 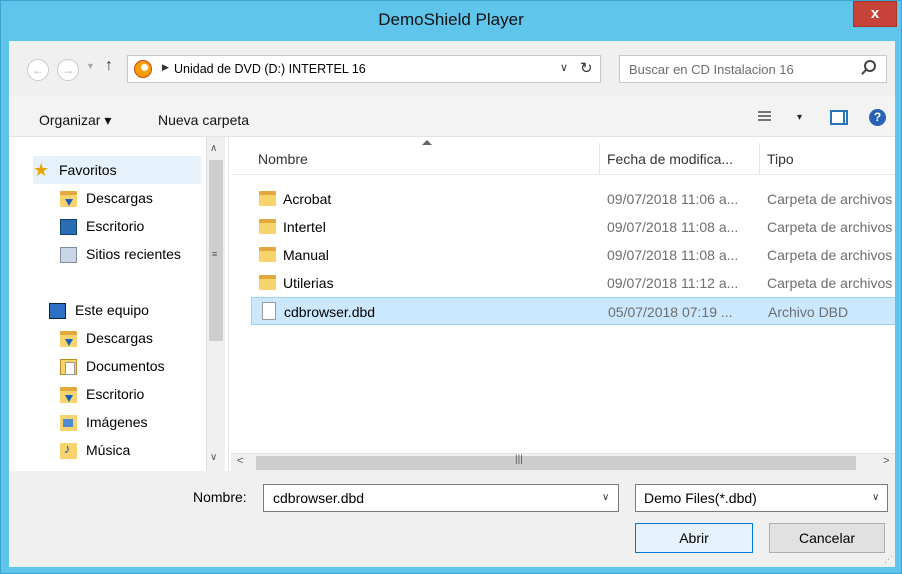 I want to click on help-icon: ?, so click(x=877, y=117).